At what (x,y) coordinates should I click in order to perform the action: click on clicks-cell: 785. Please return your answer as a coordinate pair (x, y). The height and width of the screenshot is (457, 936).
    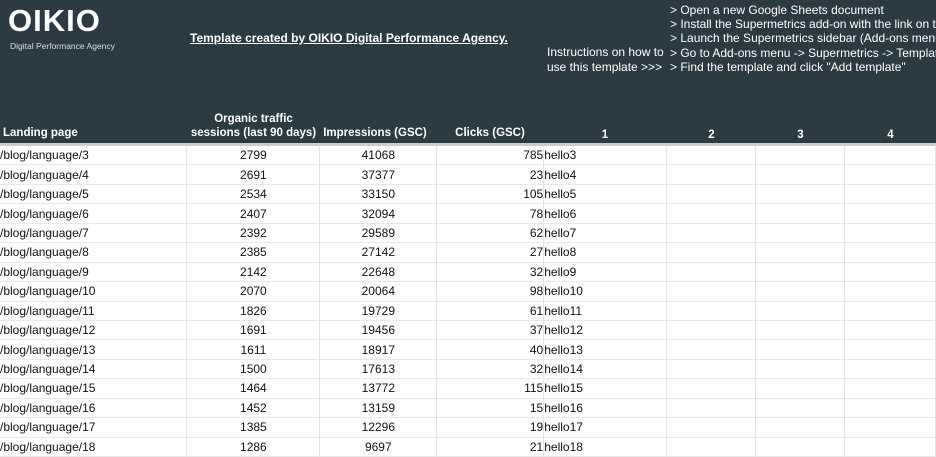
    Looking at the image, I should click on (490, 156).